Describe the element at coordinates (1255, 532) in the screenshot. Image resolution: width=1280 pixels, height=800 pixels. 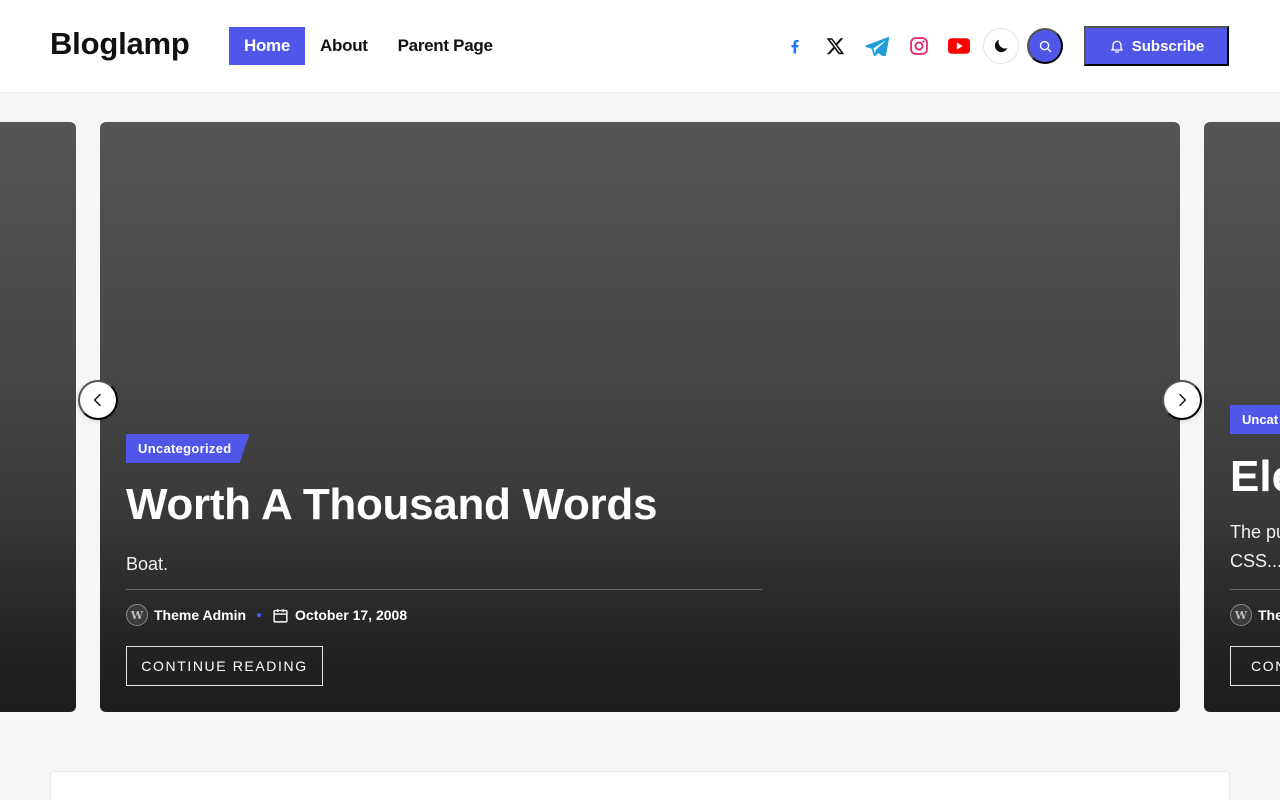
I see `next-excerpt-line-1: The pu` at that location.